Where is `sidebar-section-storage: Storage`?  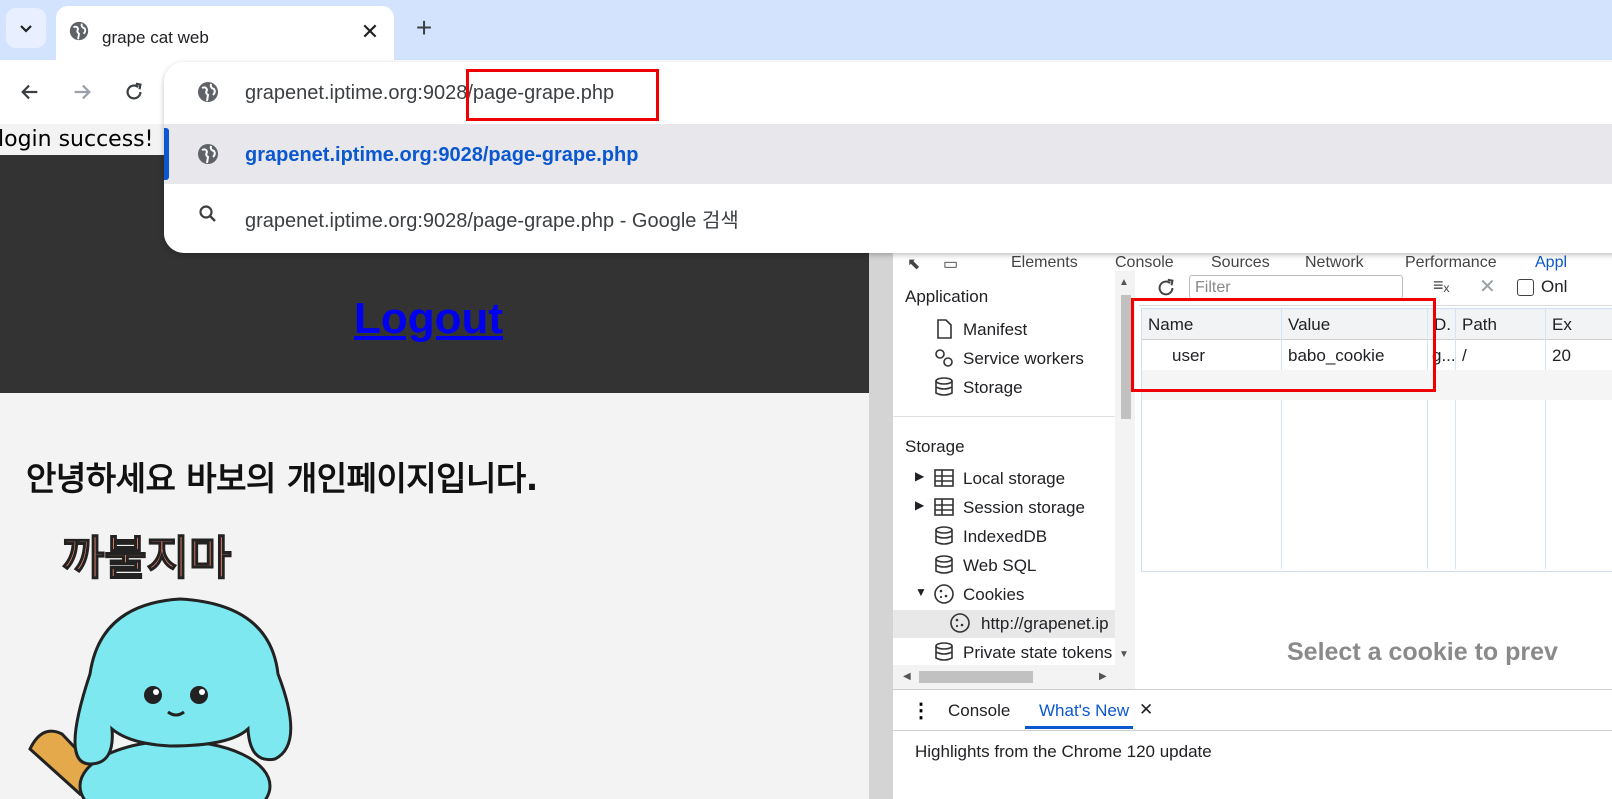
sidebar-section-storage: Storage is located at coordinates (935, 446).